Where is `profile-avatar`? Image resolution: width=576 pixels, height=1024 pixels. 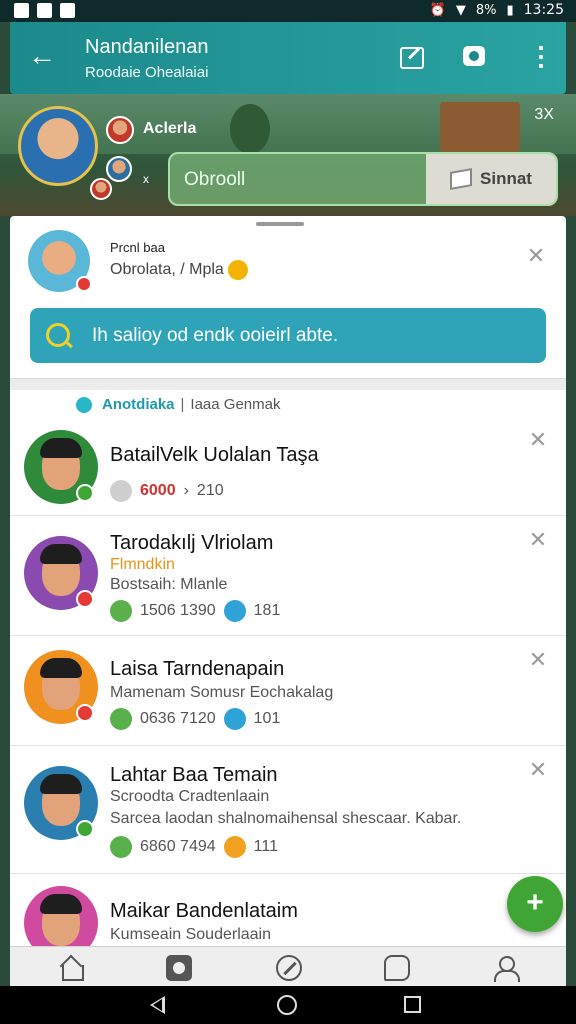 profile-avatar is located at coordinates (58, 146).